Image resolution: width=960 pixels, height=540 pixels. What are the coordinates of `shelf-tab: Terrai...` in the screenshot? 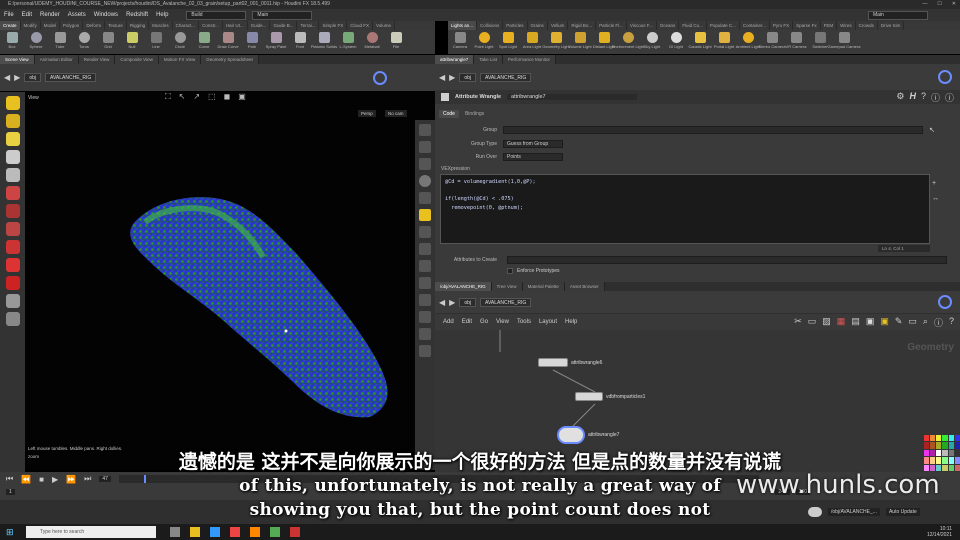 It's located at (308, 25).